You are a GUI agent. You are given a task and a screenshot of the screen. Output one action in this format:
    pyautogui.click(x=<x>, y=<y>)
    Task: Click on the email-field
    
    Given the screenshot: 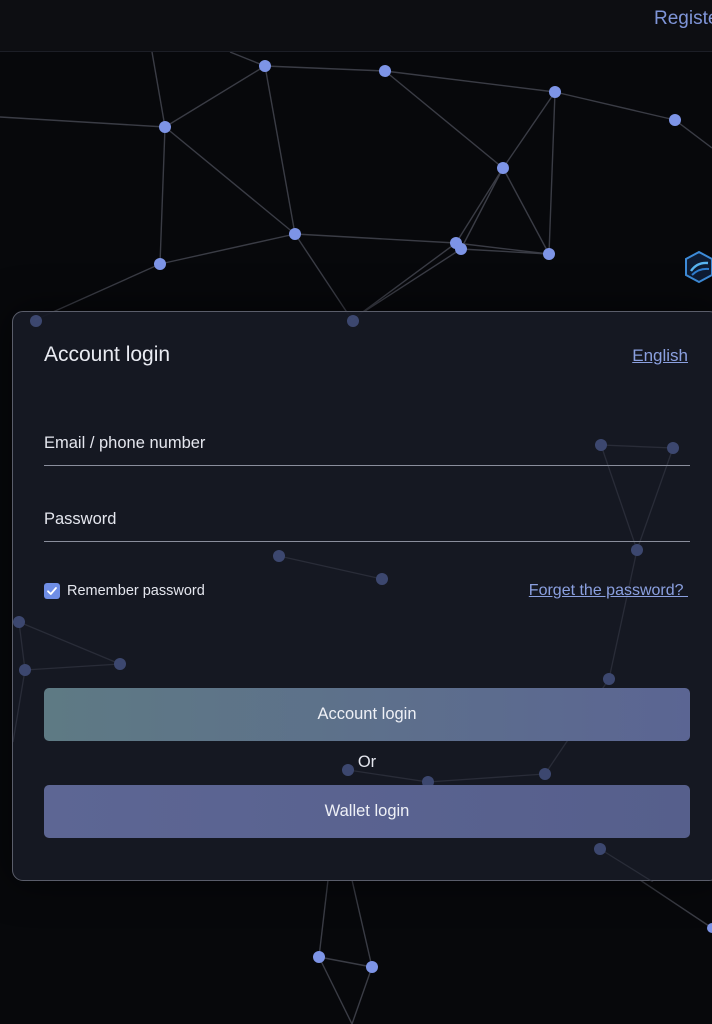 What is the action you would take?
    pyautogui.click(x=367, y=444)
    